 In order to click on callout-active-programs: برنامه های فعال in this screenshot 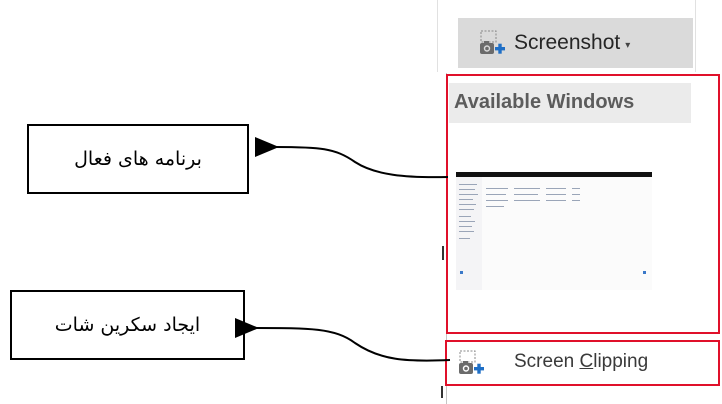, I will do `click(138, 159)`.